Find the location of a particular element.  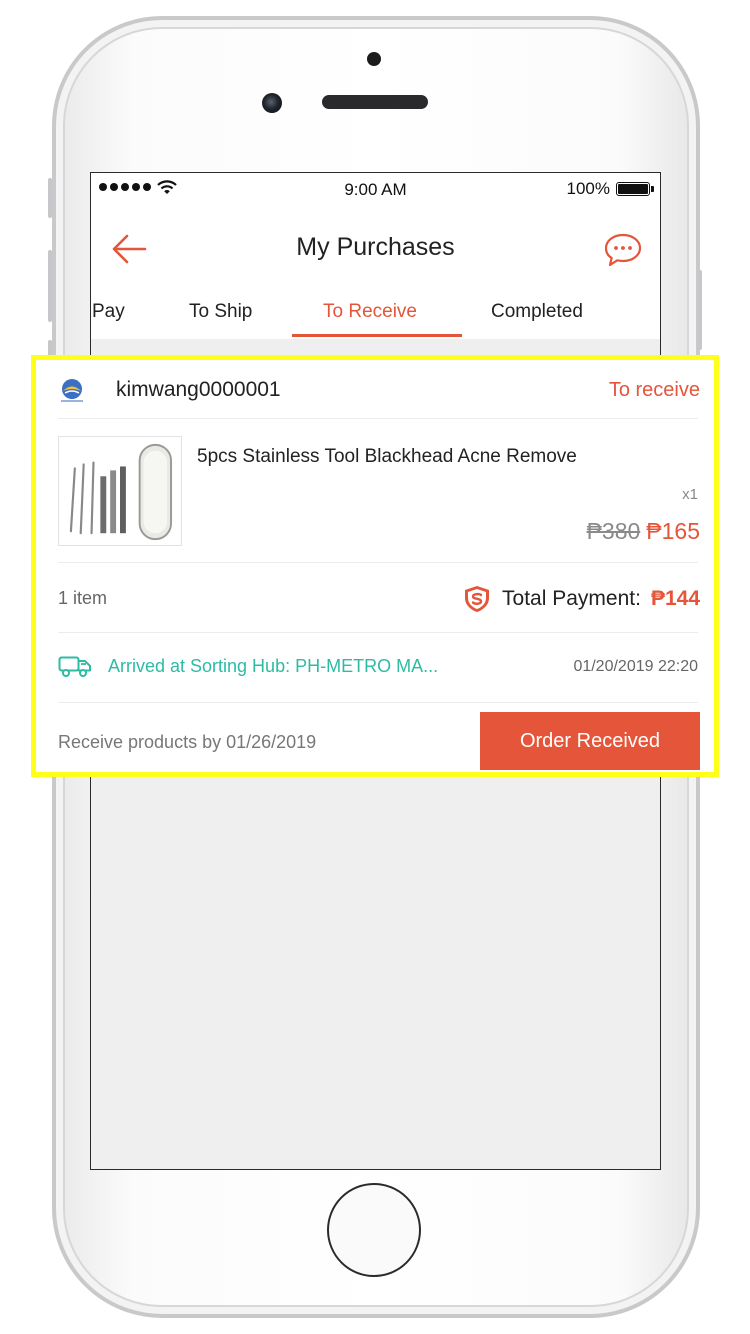

total-amount: ₱144 is located at coordinates (675, 598).